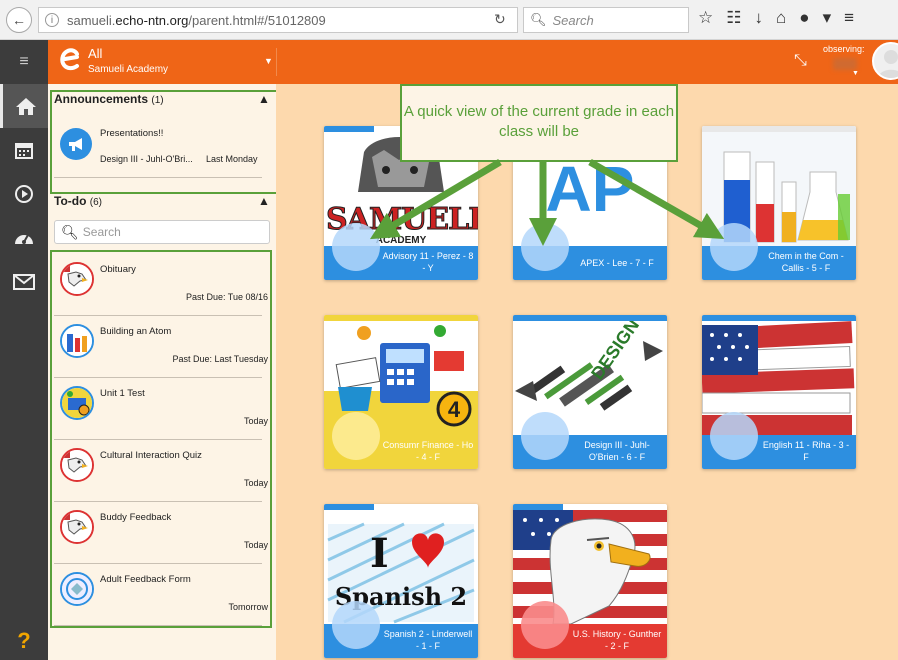 Image resolution: width=898 pixels, height=660 pixels. Describe the element at coordinates (24, 350) in the screenshot. I see `nav-rail: ≡ ?` at that location.